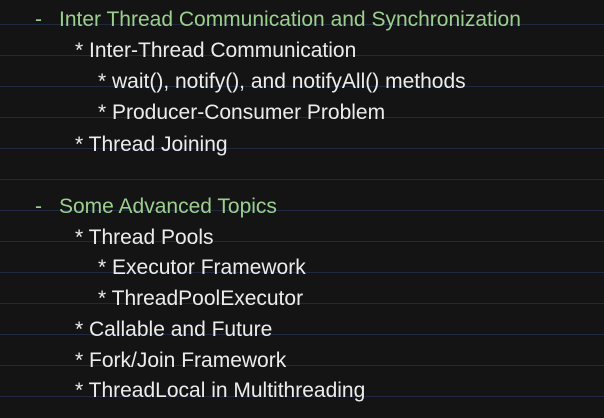 This screenshot has height=418, width=604. I want to click on list-item-callable-future: * Callable and Future, so click(174, 329).